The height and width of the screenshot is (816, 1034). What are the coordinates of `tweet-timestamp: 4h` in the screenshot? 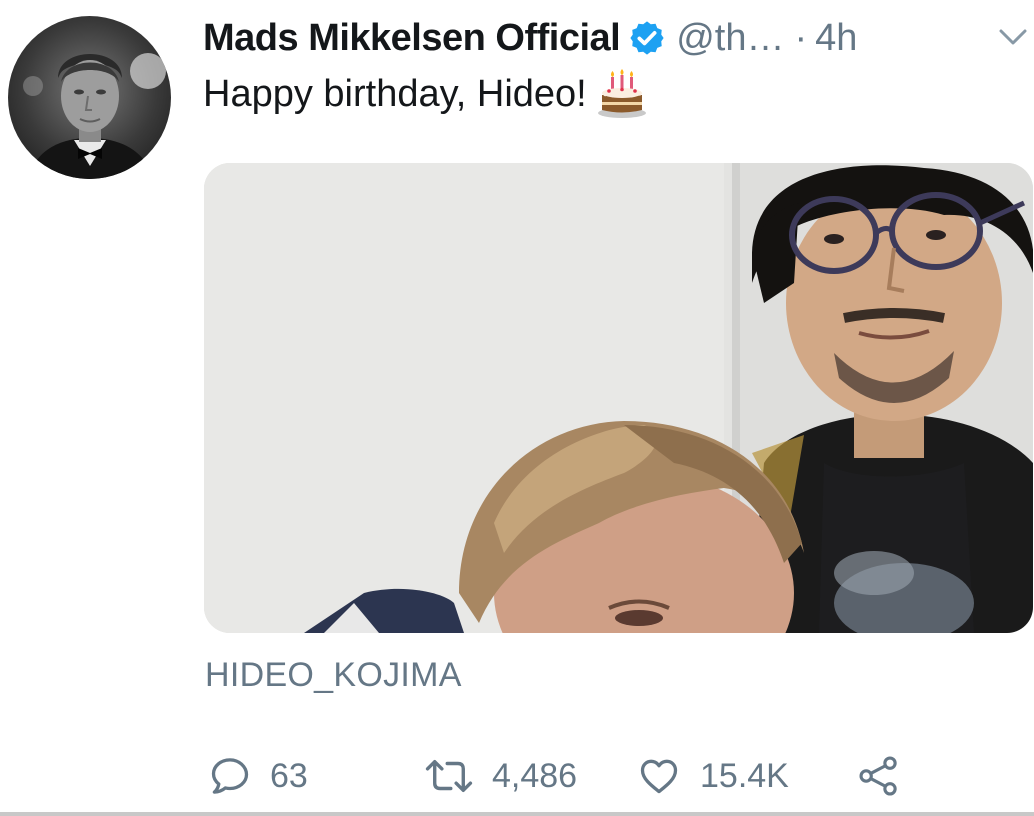 It's located at (836, 38).